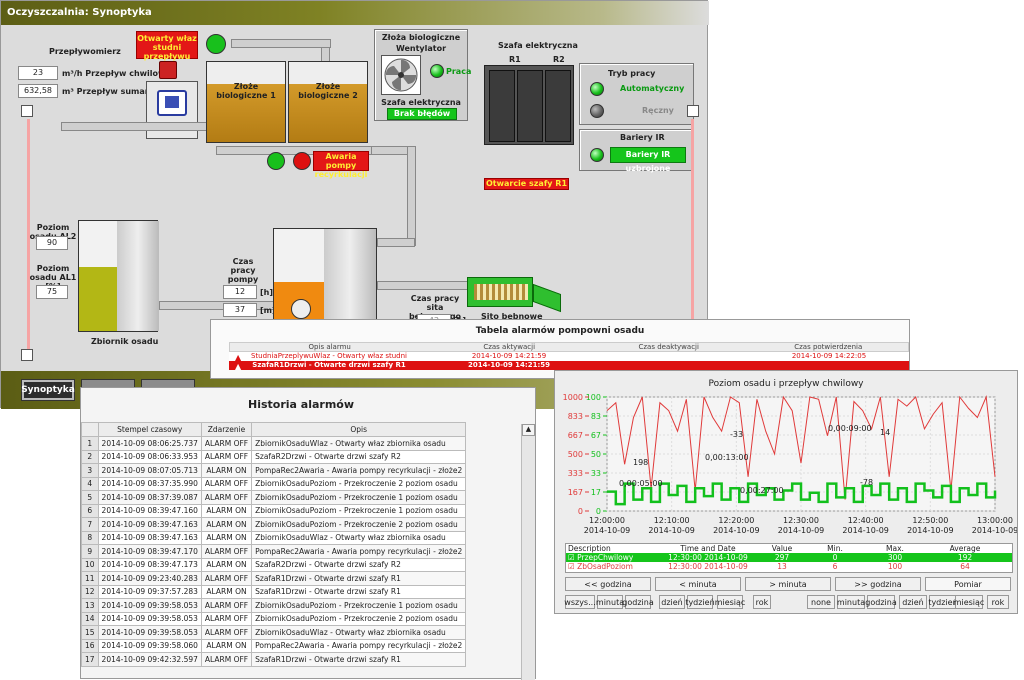  Describe the element at coordinates (652, 88) in the screenshot. I see `mode-auto-label: Automatyczny` at that location.